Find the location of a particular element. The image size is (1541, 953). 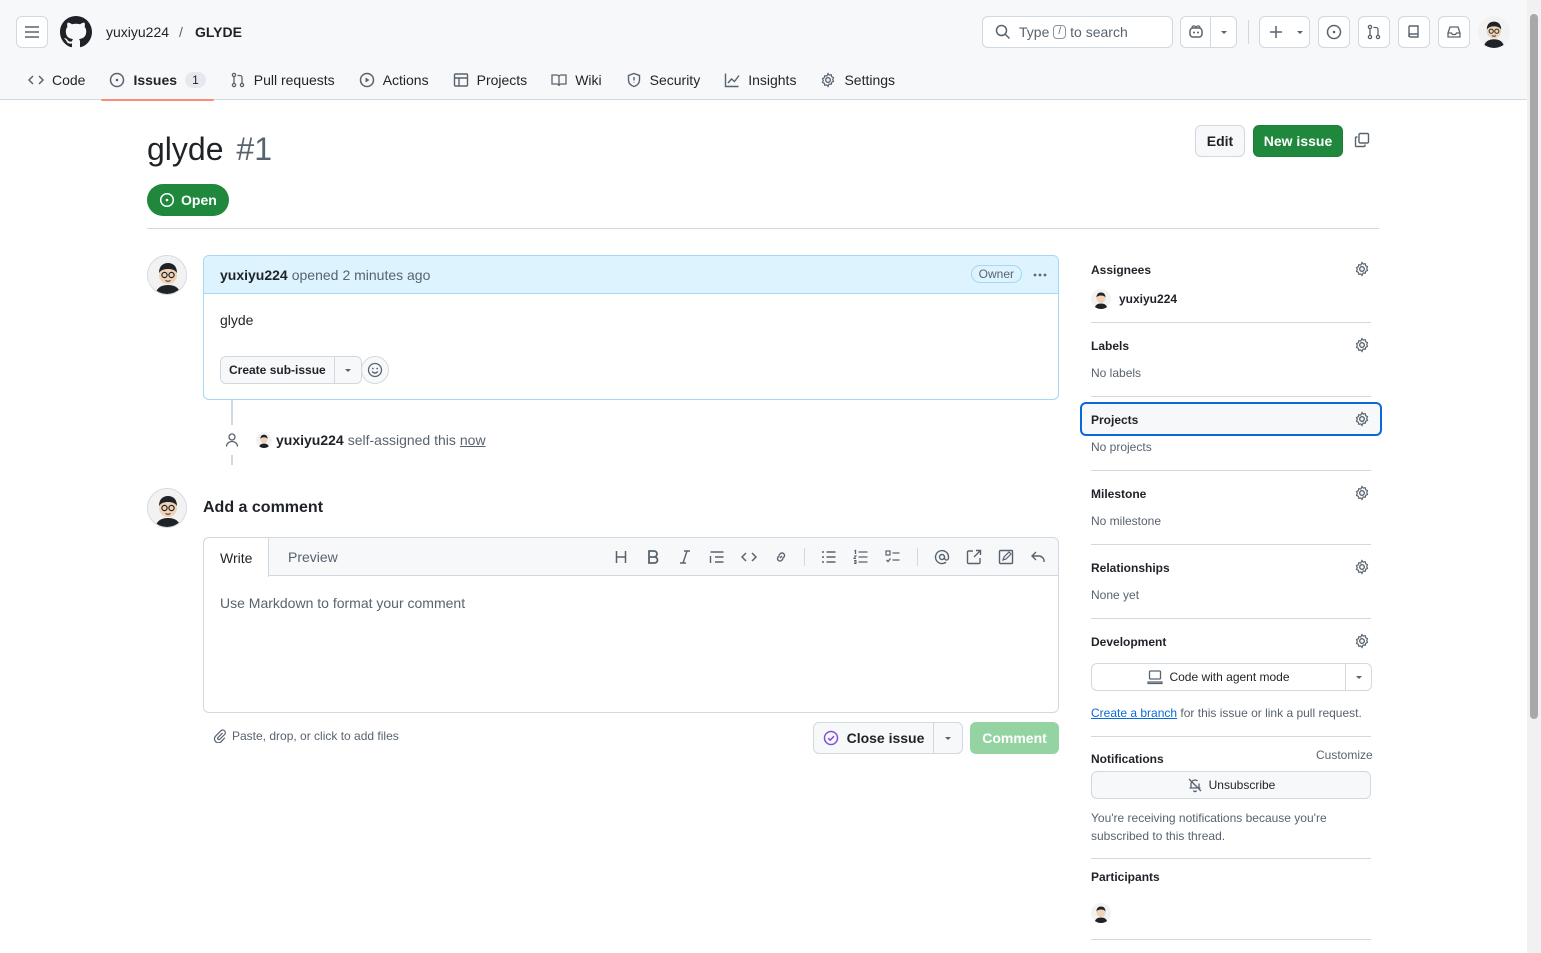

ordered-list-button is located at coordinates (861, 557).